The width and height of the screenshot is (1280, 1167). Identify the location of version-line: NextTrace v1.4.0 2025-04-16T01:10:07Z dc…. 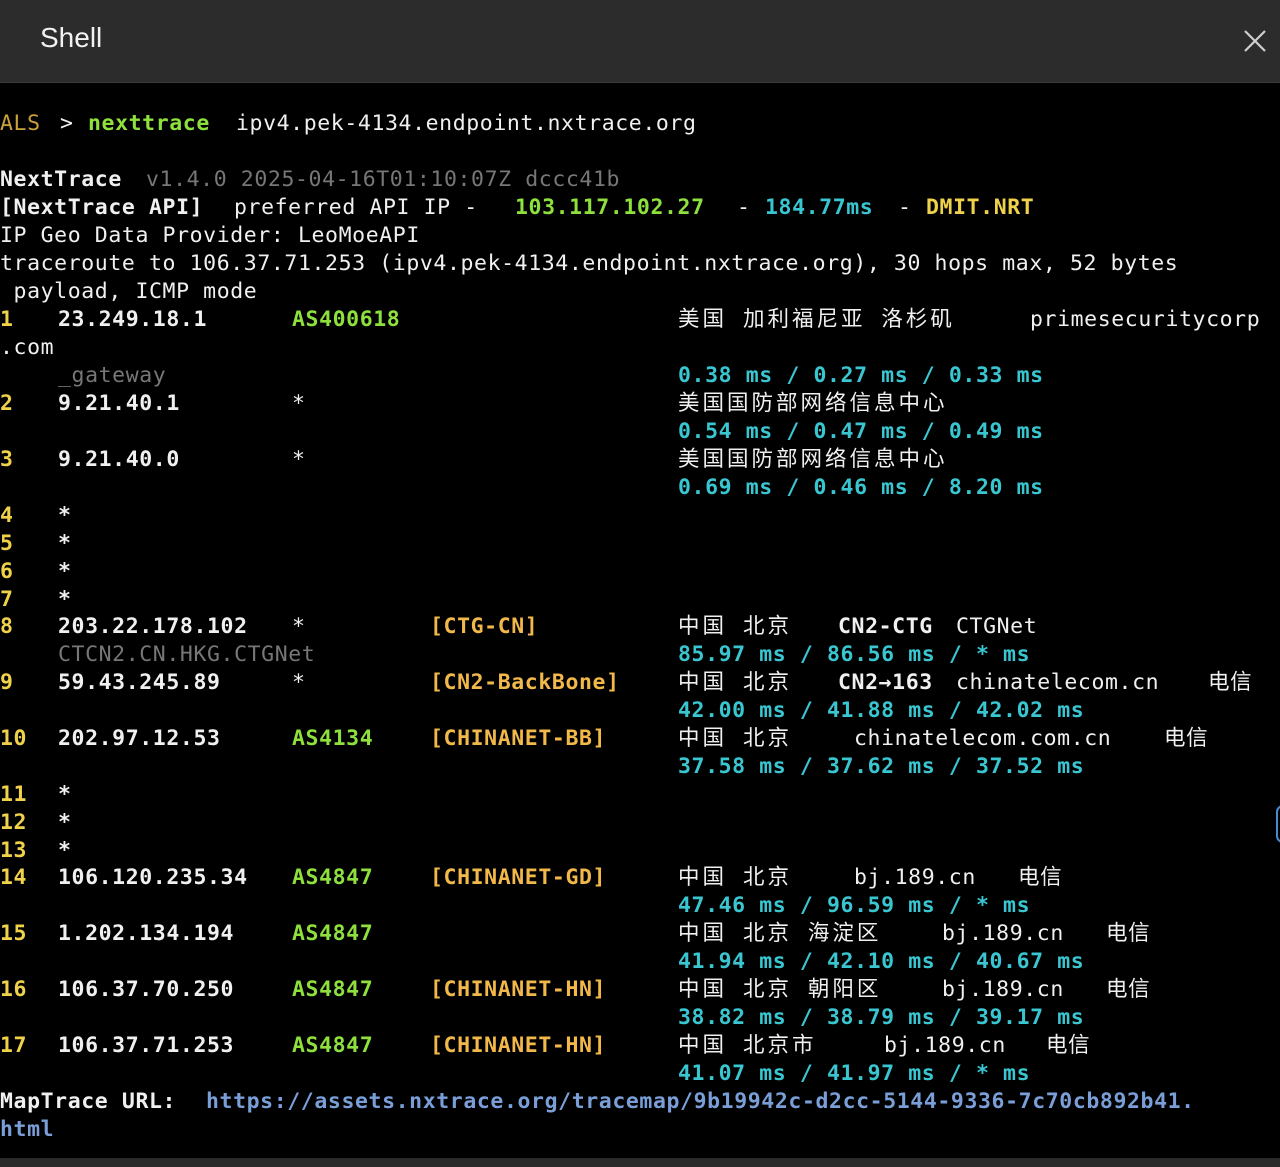
(309, 180).